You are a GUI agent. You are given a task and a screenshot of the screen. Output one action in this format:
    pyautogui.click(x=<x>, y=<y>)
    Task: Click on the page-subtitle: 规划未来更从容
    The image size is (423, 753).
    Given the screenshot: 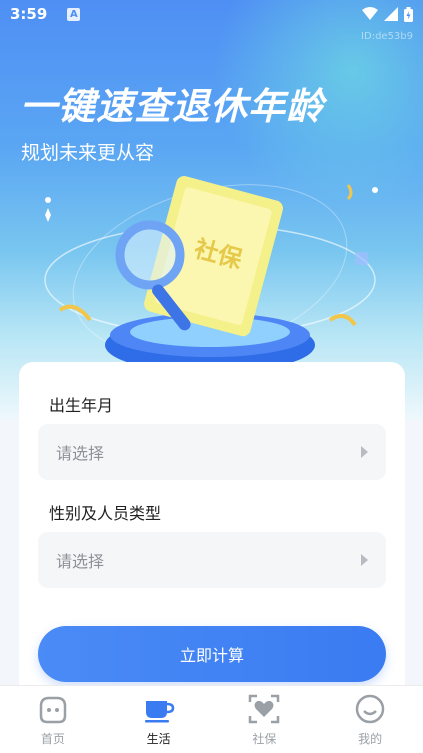 What is the action you would take?
    pyautogui.click(x=88, y=153)
    